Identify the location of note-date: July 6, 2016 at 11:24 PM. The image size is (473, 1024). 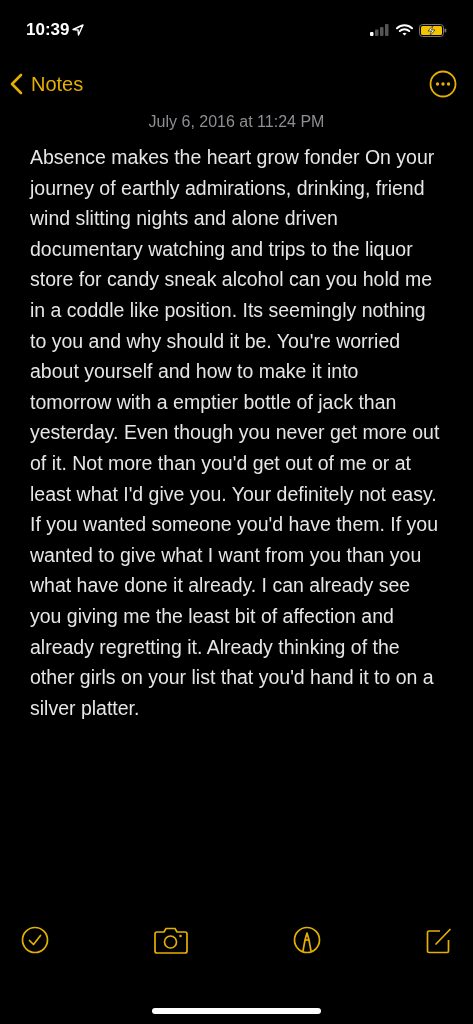
(236, 122).